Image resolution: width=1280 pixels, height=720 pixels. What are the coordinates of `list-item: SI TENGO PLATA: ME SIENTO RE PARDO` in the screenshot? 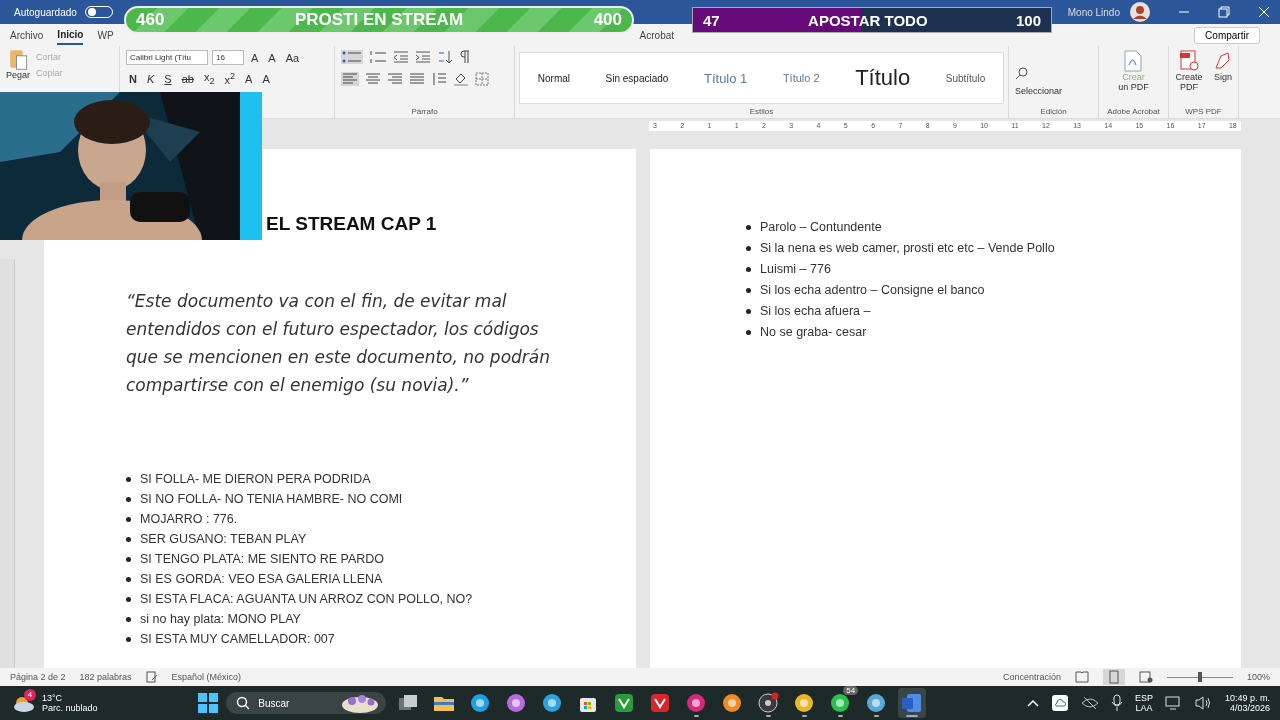 It's located at (262, 559).